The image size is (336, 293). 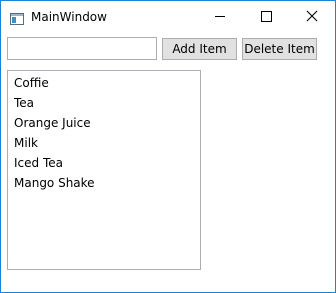 I want to click on close-icon, so click(x=312, y=16).